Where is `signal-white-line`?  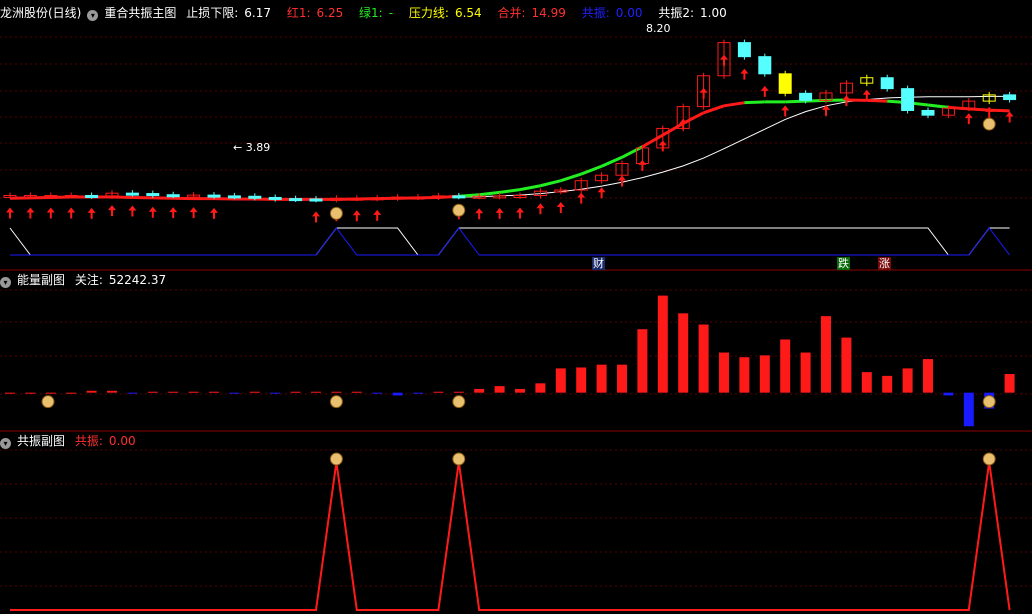
signal-white-line is located at coordinates (509, 241).